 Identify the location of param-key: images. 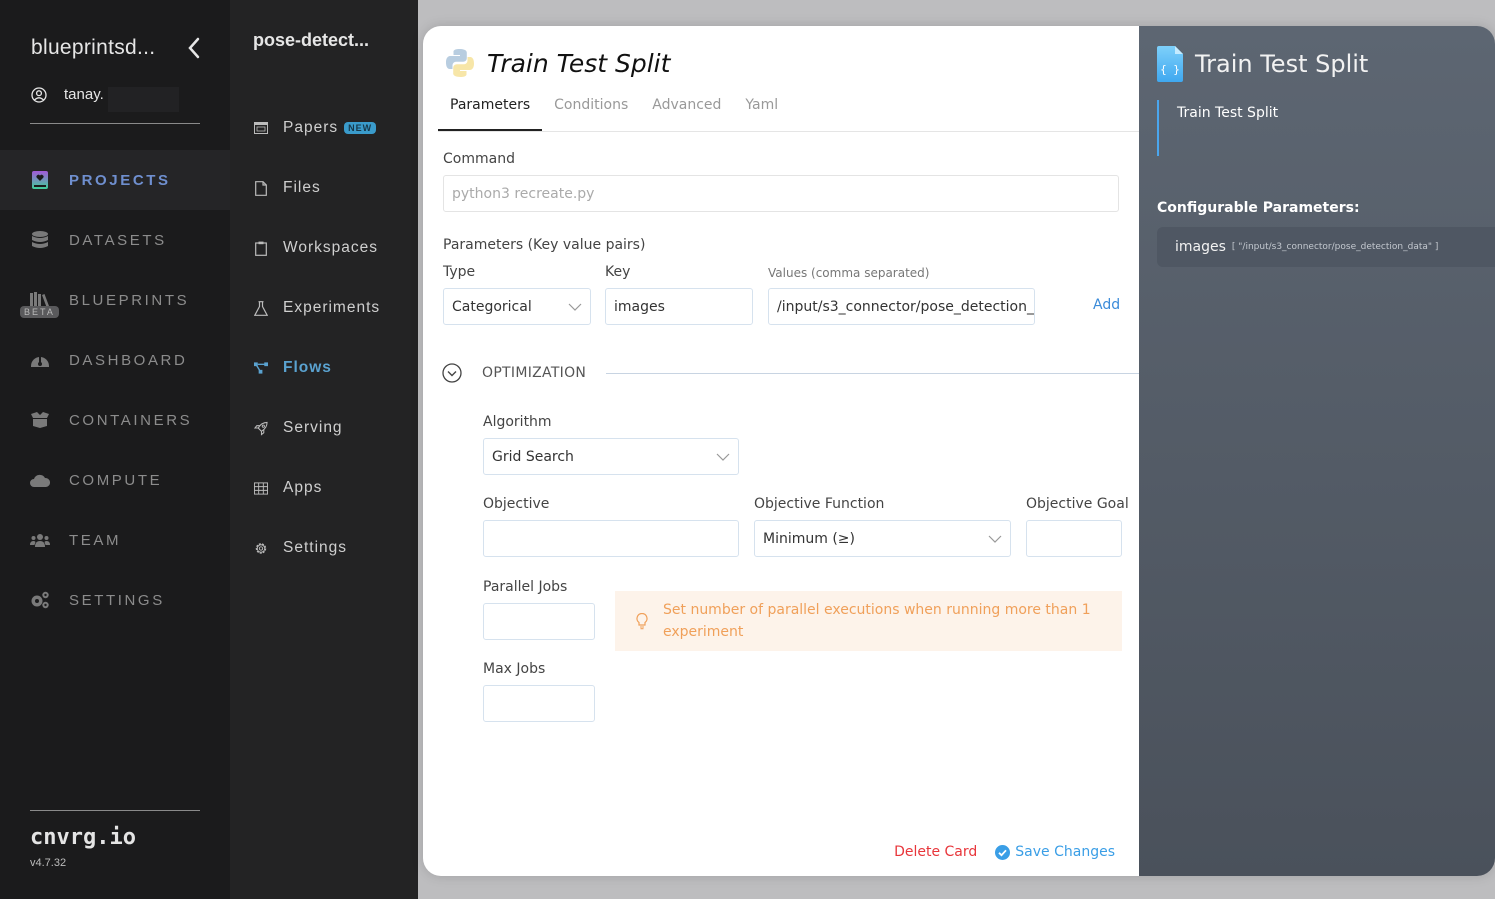
(1200, 247).